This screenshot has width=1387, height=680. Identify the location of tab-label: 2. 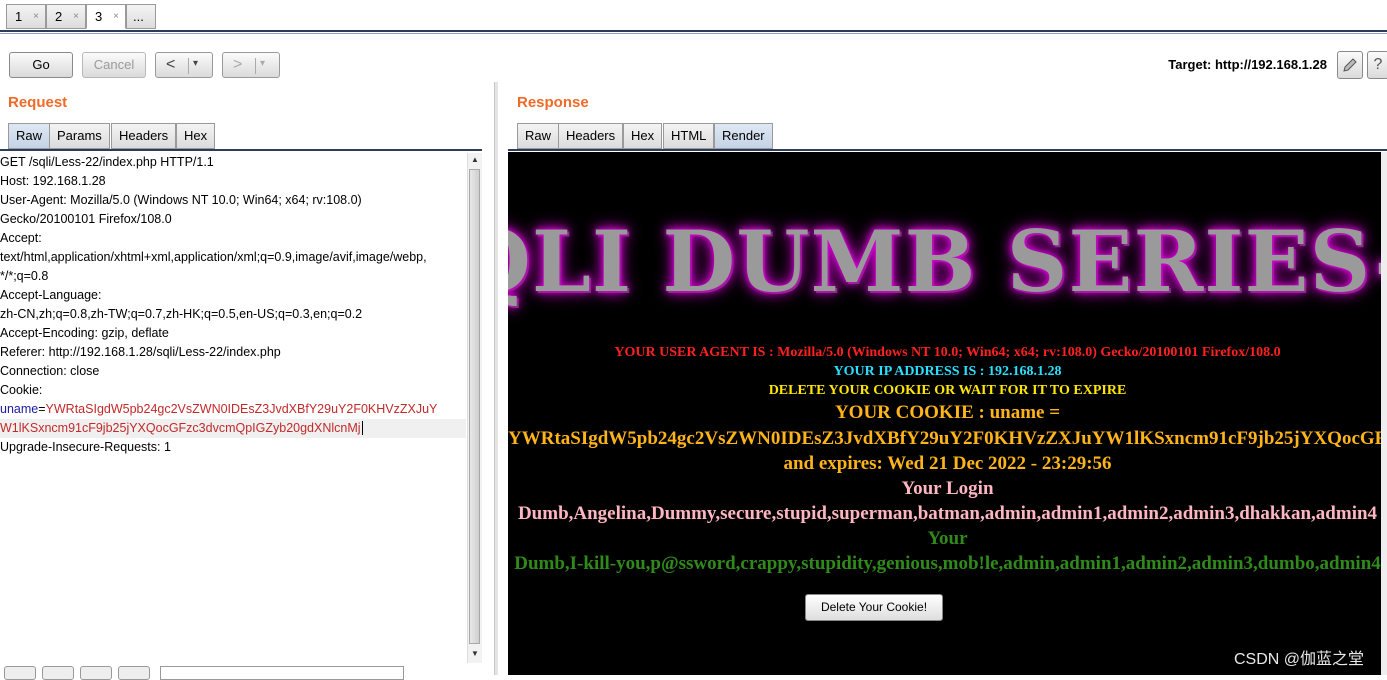
(59, 16).